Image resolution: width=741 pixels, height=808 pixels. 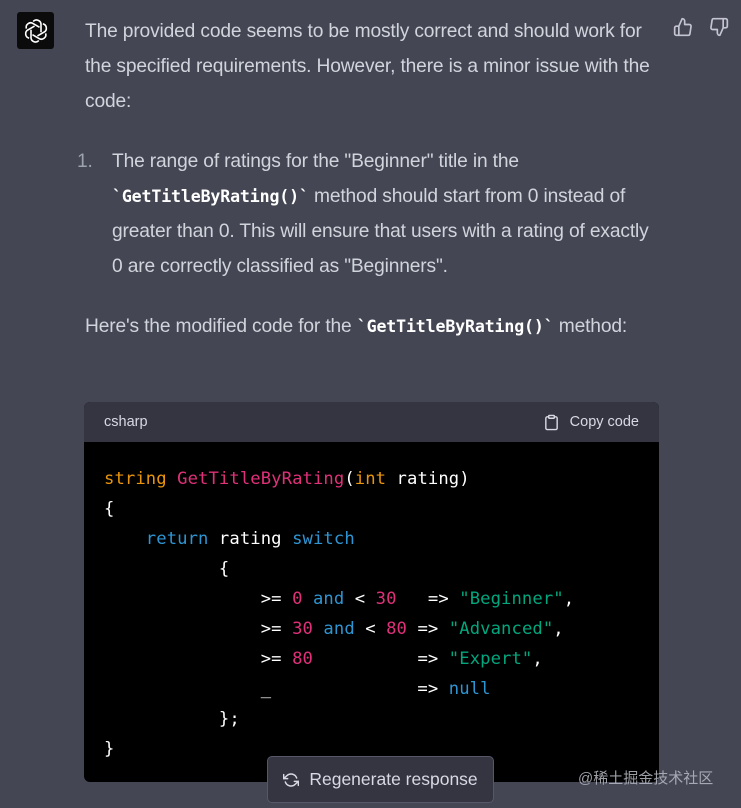 I want to click on code-line: >= 80 => "Expert",, so click(x=381, y=659).